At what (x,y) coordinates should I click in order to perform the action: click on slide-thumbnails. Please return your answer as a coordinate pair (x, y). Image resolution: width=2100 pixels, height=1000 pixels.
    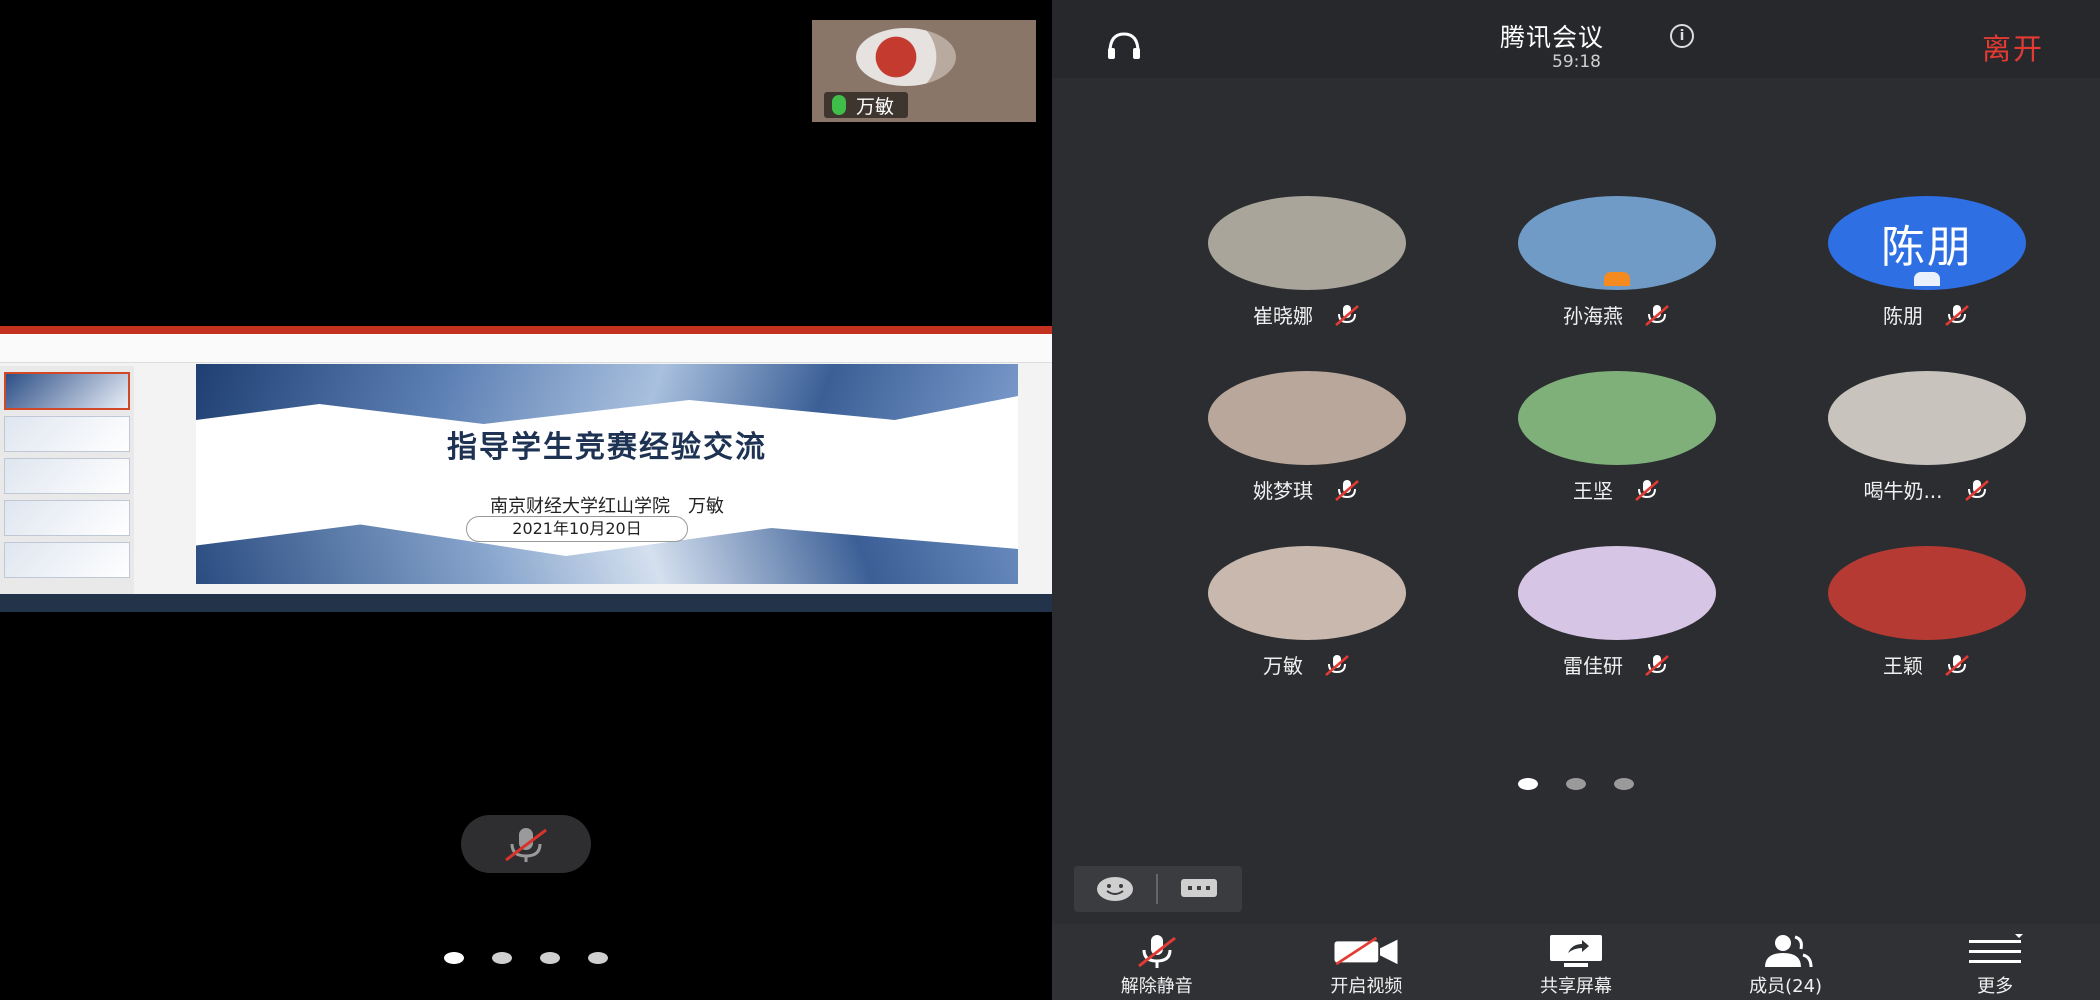
    Looking at the image, I should click on (67, 484).